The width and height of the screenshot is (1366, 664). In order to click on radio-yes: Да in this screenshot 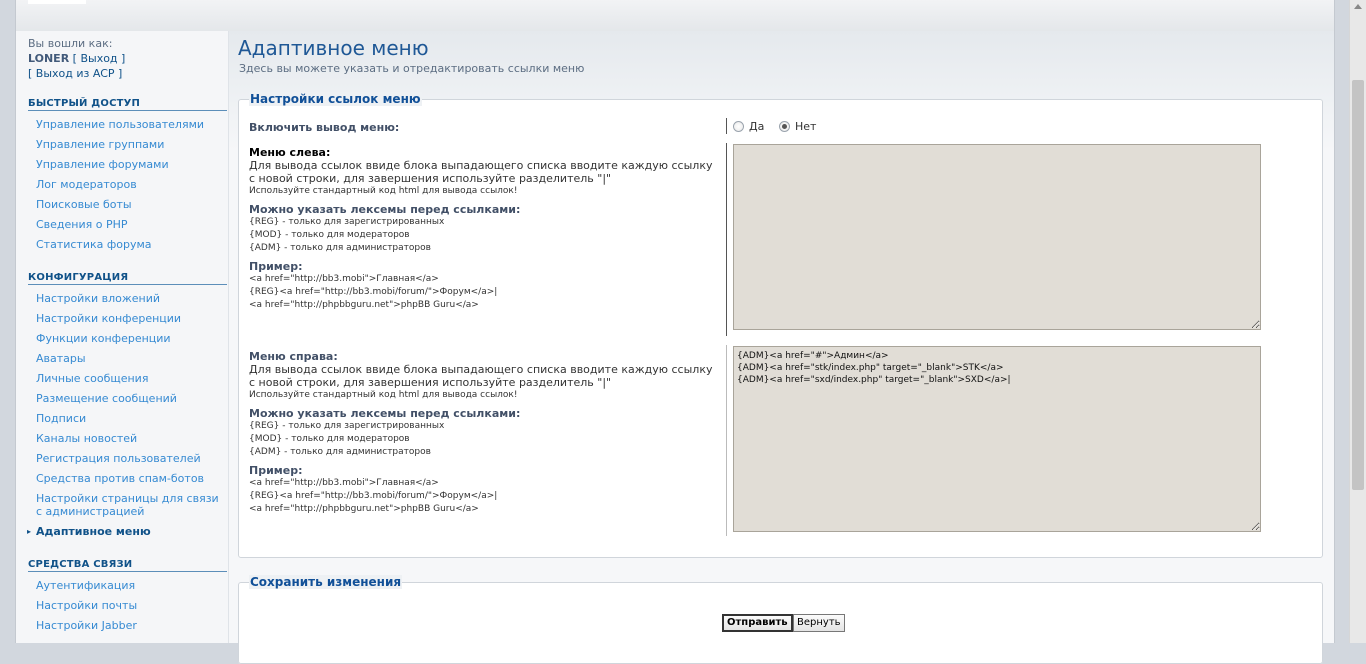, I will do `click(748, 126)`.